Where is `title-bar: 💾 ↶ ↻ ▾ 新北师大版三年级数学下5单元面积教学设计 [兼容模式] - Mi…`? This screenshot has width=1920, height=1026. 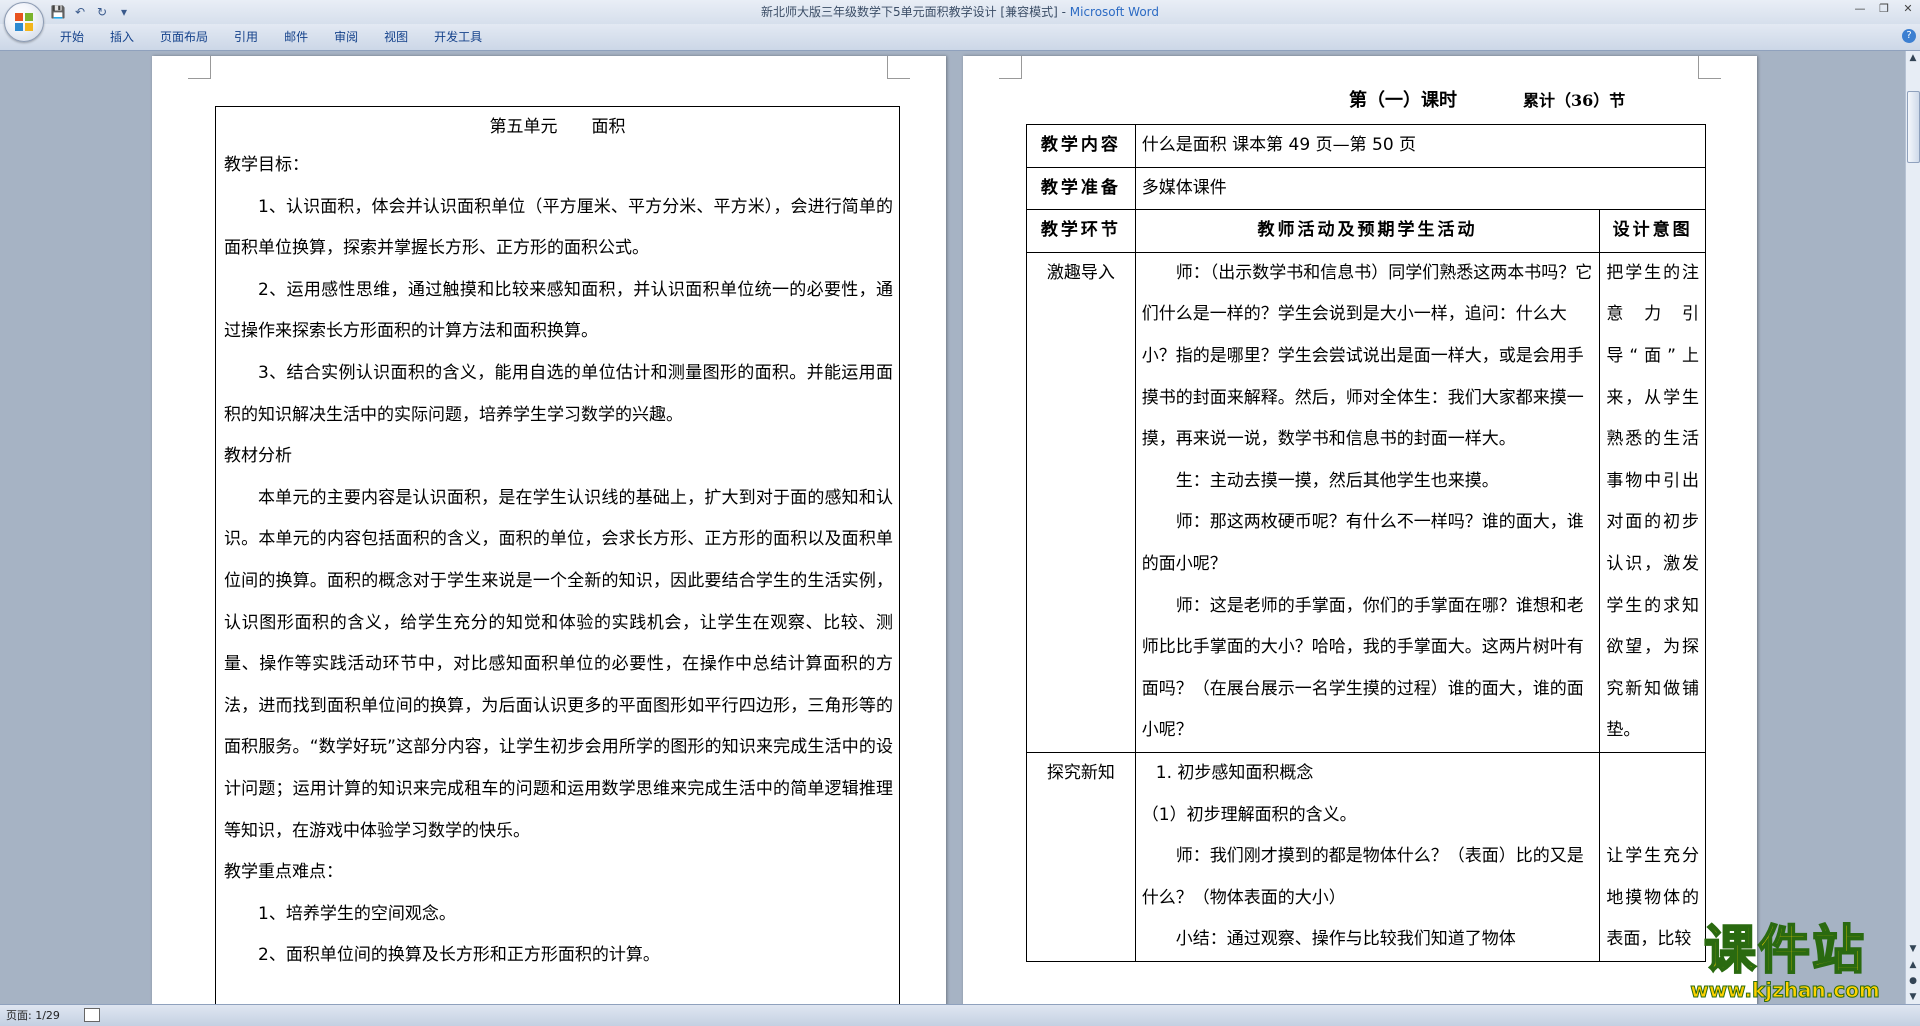
title-bar: 💾 ↶ ↻ ▾ 新北师大版三年级数学下5单元面积教学设计 [兼容模式] - Mi… is located at coordinates (960, 12).